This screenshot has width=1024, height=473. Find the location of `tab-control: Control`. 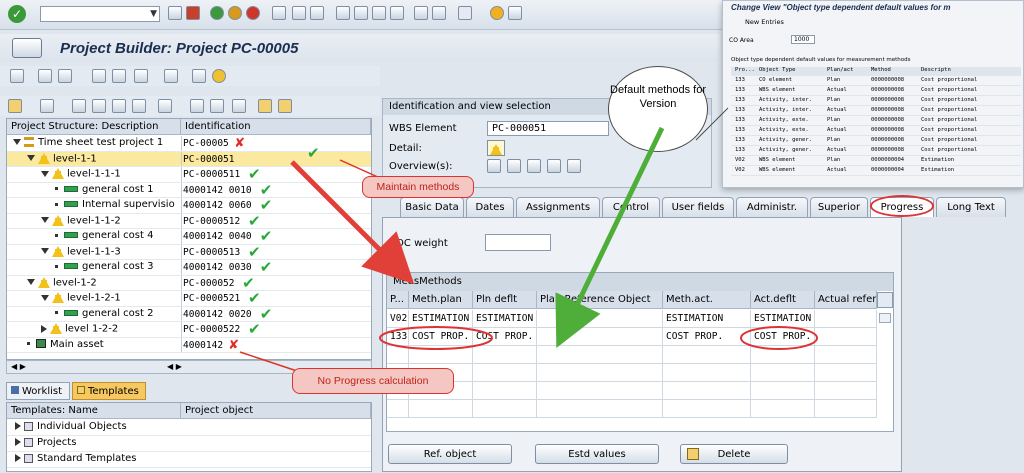

tab-control: Control is located at coordinates (631, 207).